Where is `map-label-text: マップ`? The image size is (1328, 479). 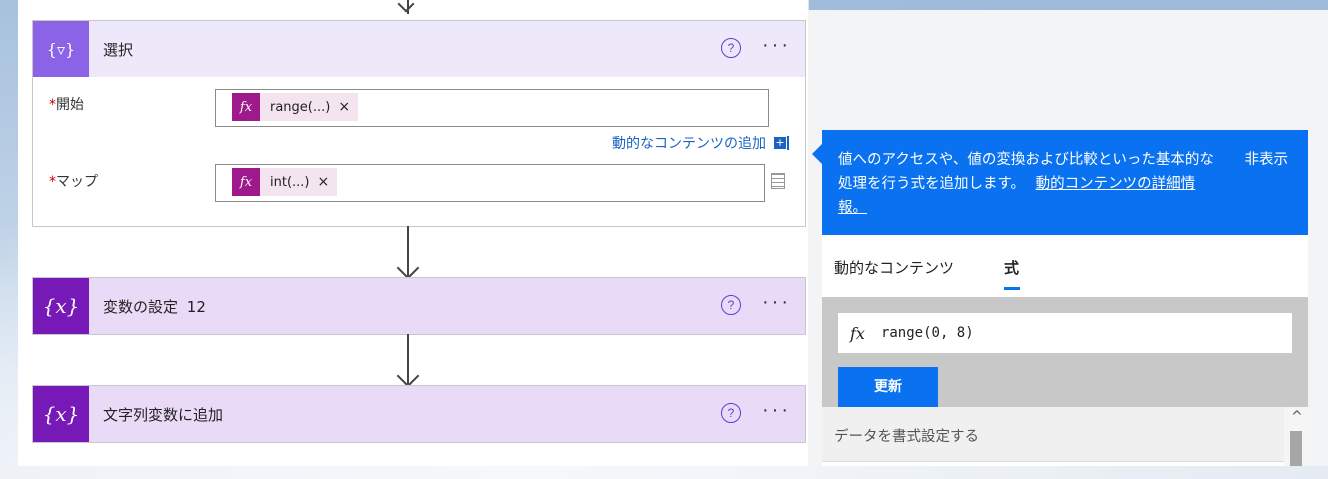 map-label-text: マップ is located at coordinates (77, 182).